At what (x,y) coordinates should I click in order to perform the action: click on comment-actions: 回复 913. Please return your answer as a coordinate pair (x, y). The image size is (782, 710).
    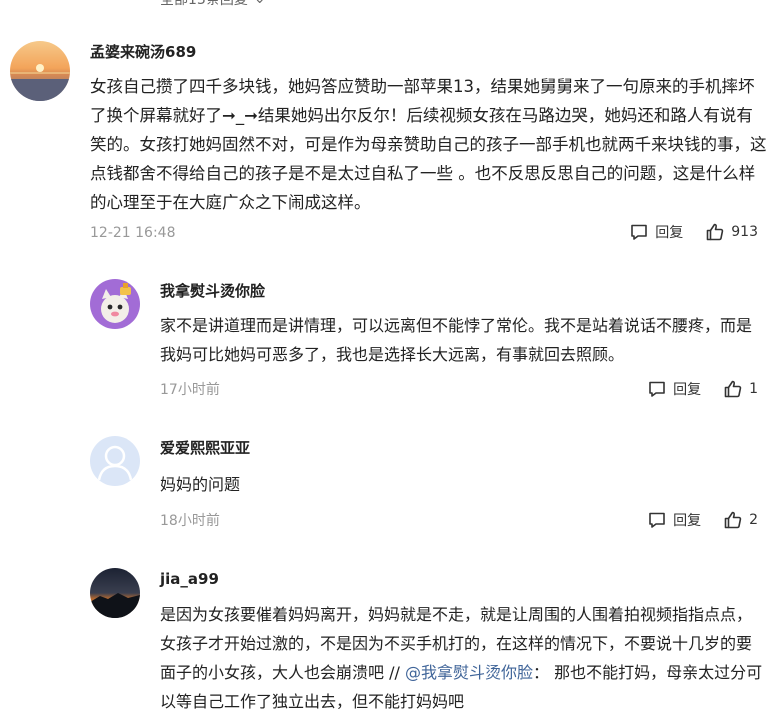
    Looking at the image, I should click on (693, 232).